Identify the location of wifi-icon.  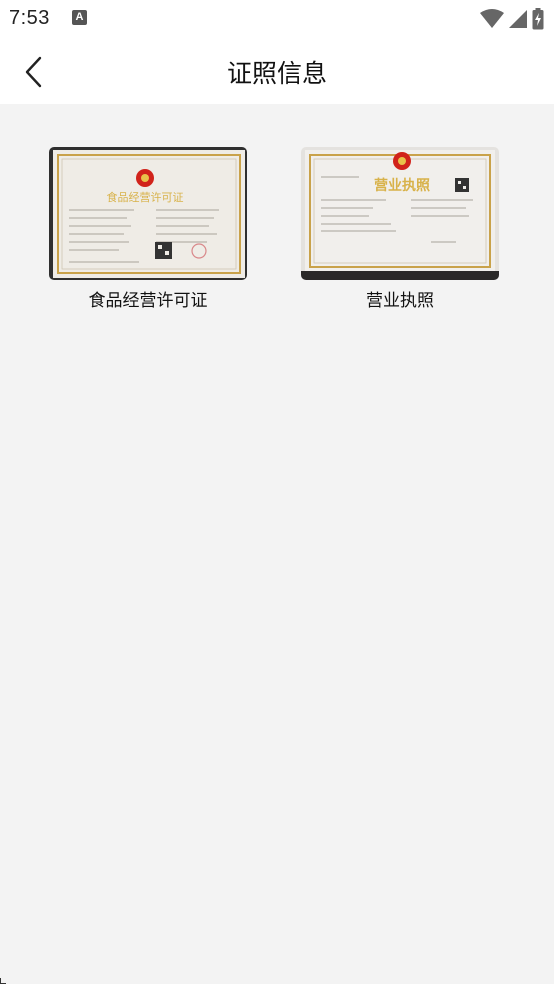
(492, 18).